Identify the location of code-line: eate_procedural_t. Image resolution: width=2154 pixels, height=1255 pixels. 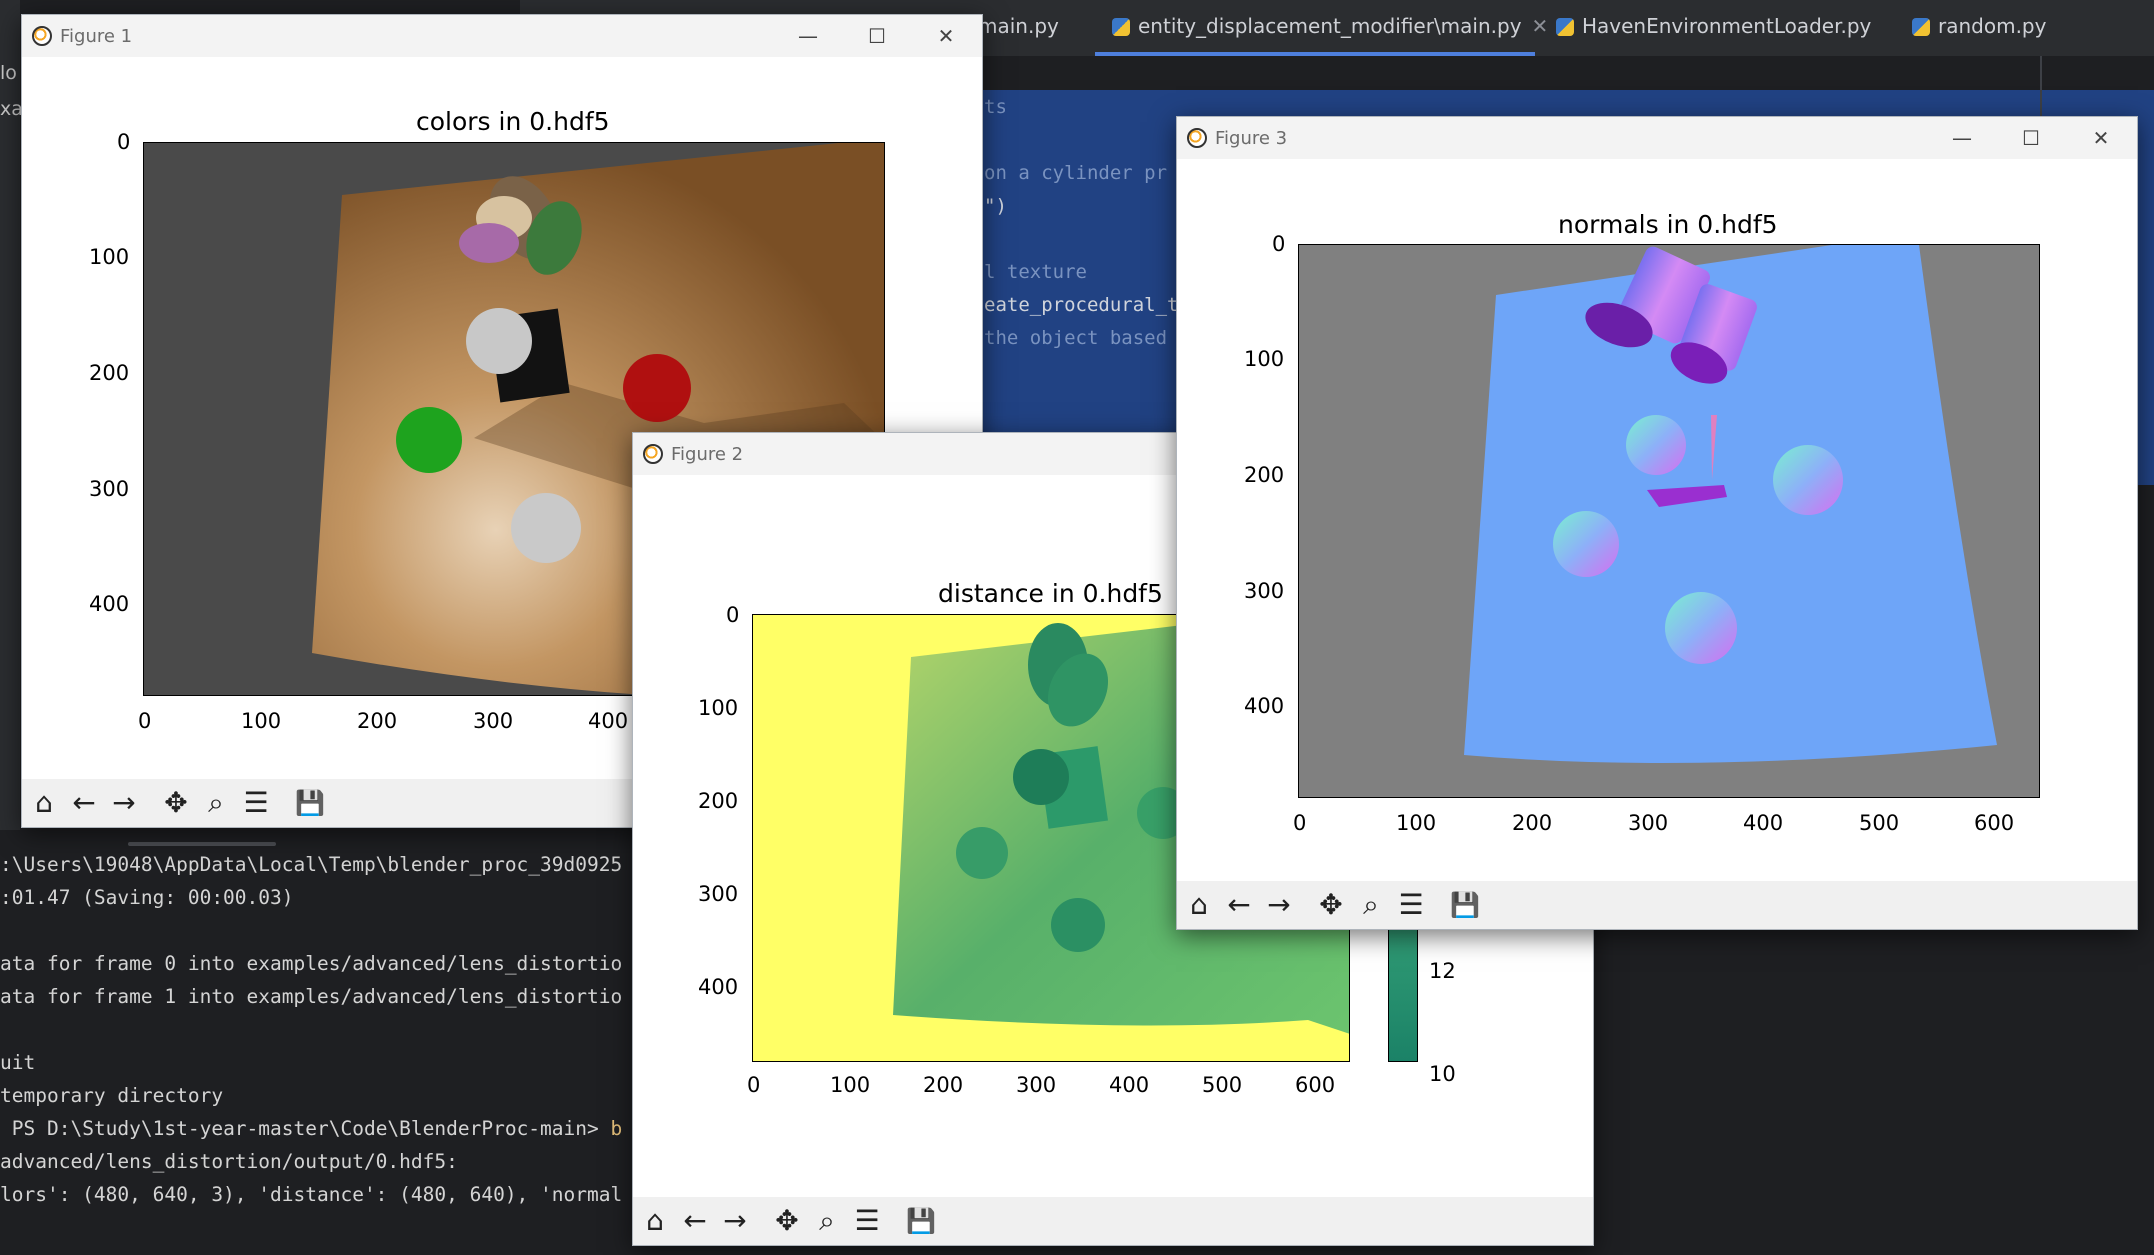
(1081, 305).